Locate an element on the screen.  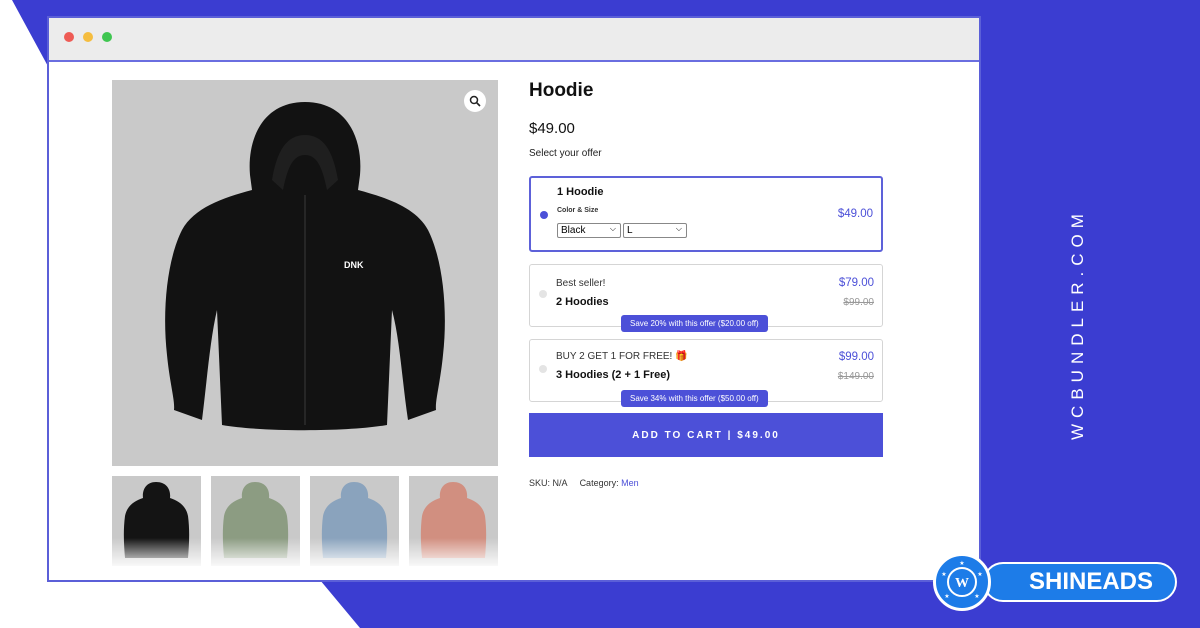
size-select-value: L is located at coordinates (630, 230).